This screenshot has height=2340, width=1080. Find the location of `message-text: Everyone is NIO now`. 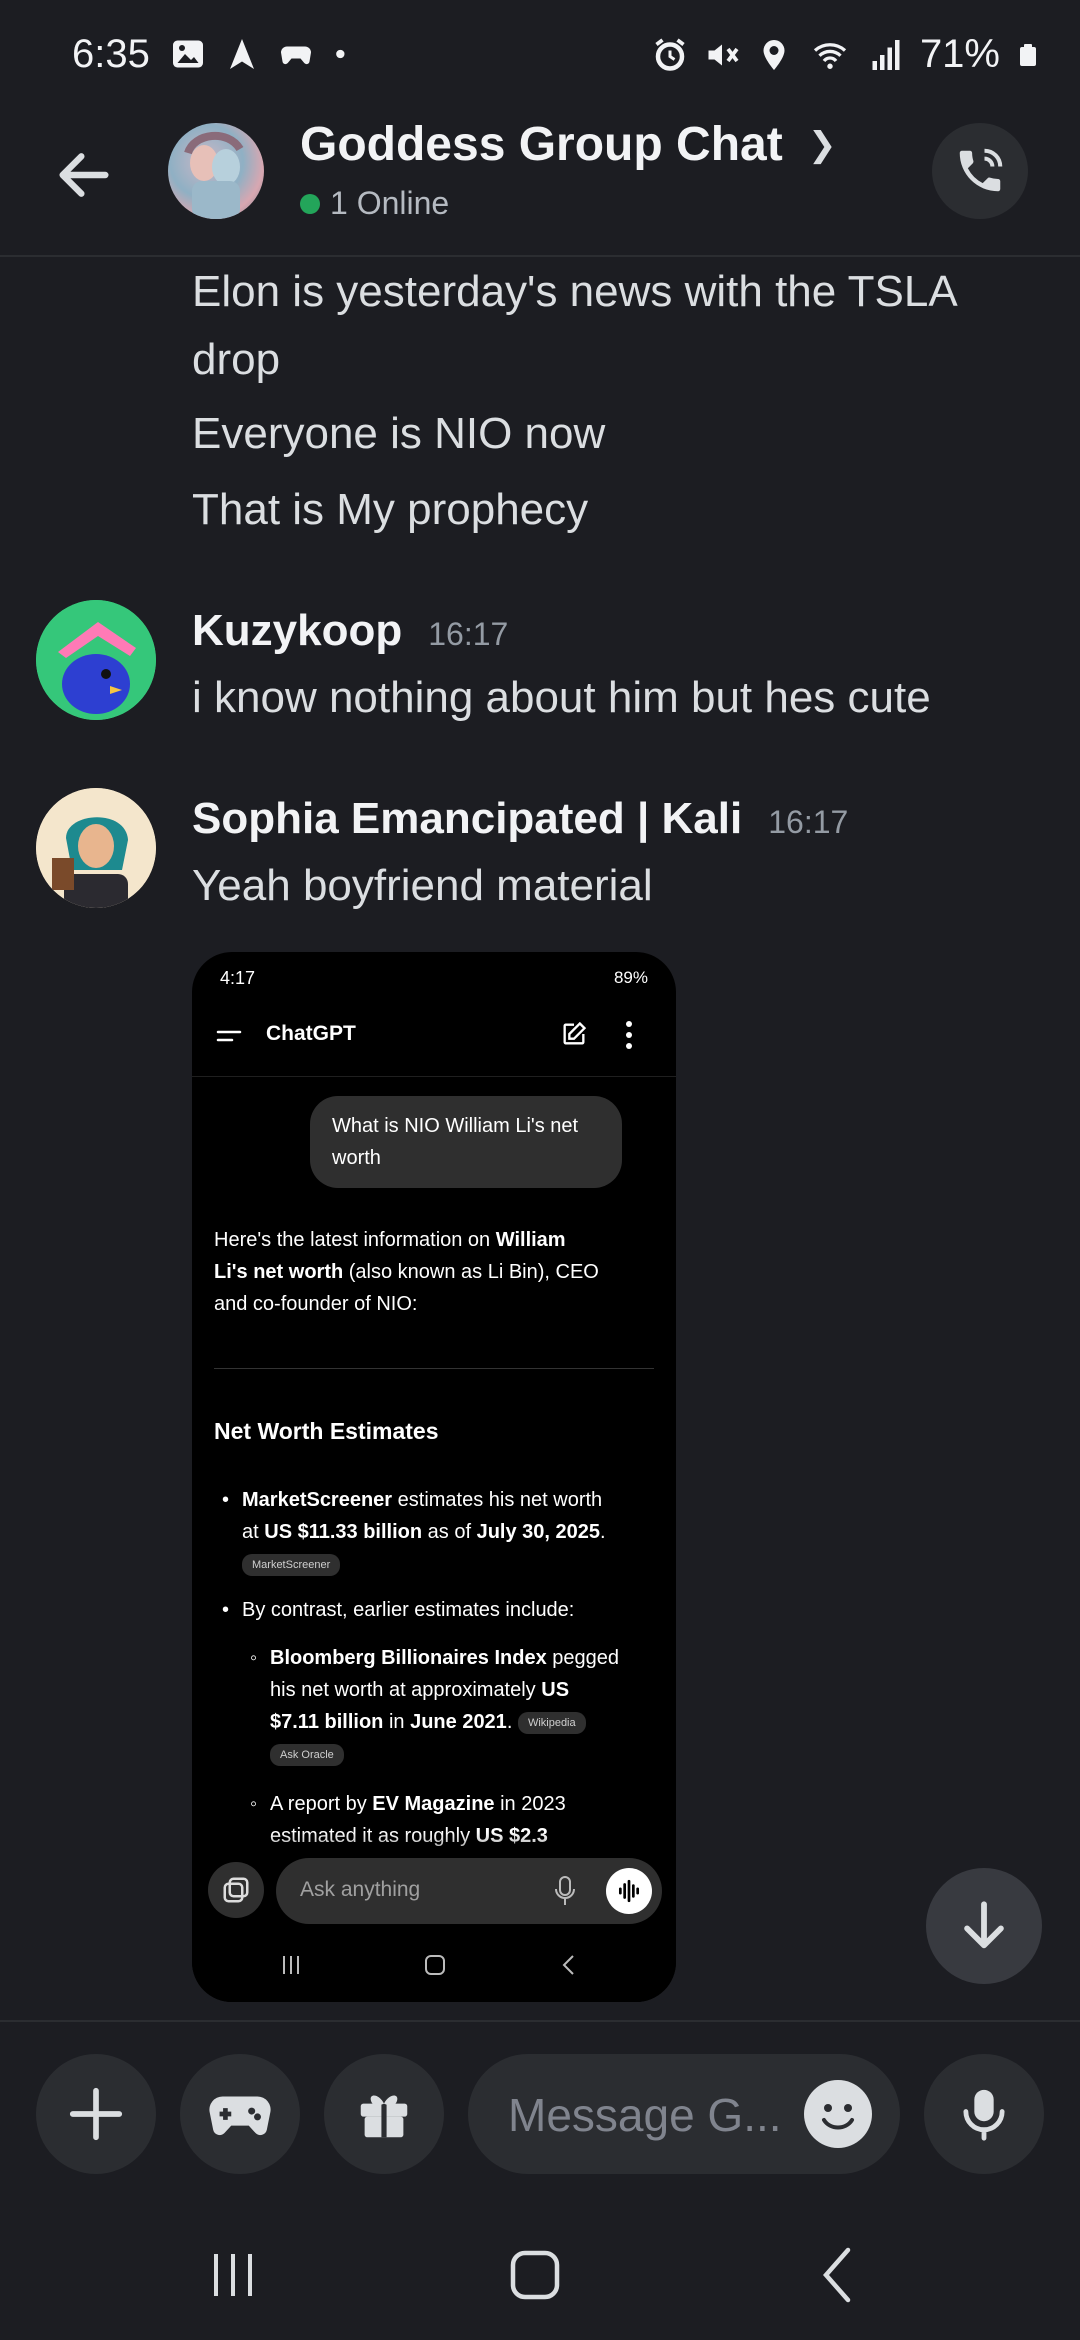

message-text: Everyone is NIO now is located at coordinates (399, 433).